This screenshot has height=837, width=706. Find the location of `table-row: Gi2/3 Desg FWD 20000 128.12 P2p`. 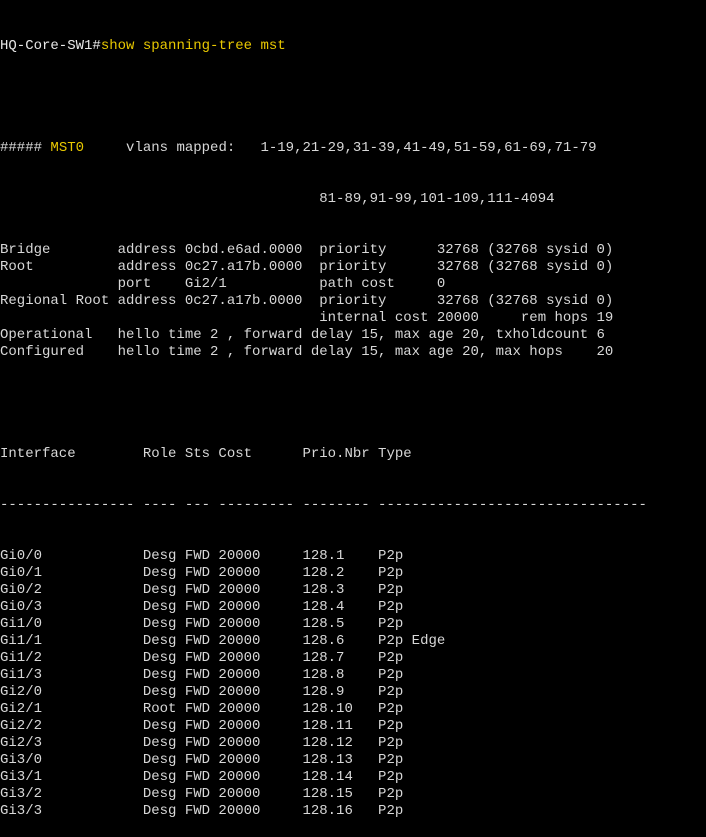

table-row: Gi2/3 Desg FWD 20000 128.12 P2p is located at coordinates (202, 743).